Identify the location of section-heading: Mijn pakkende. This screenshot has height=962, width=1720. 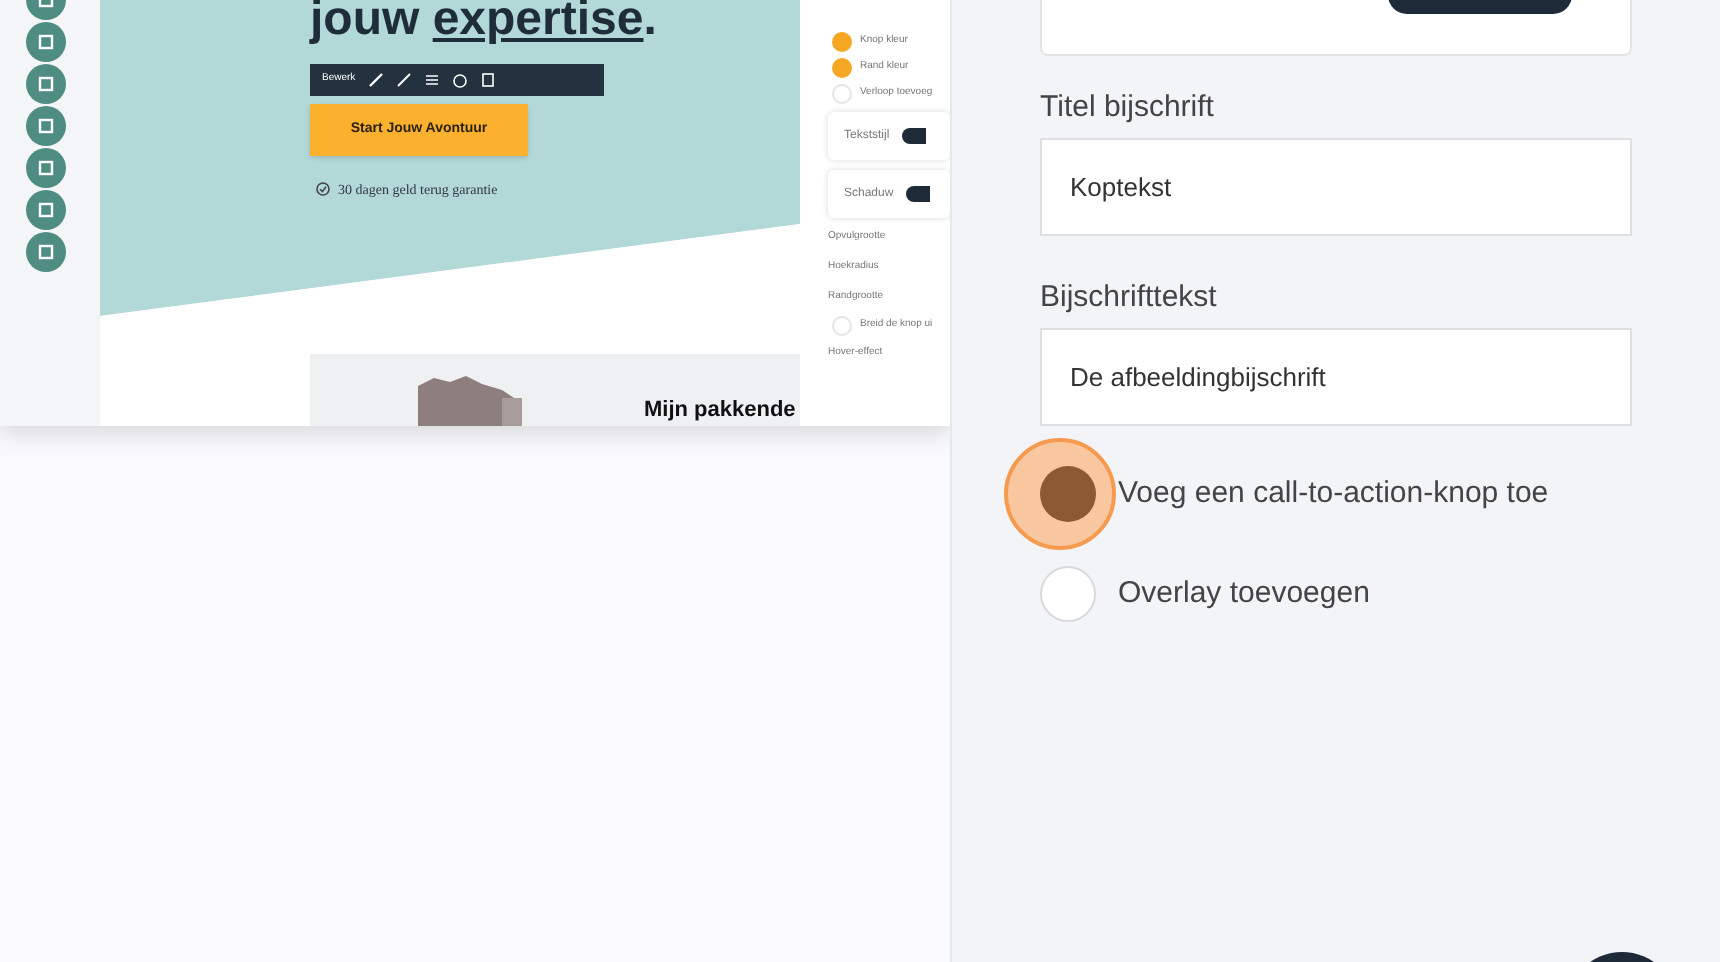
(720, 411).